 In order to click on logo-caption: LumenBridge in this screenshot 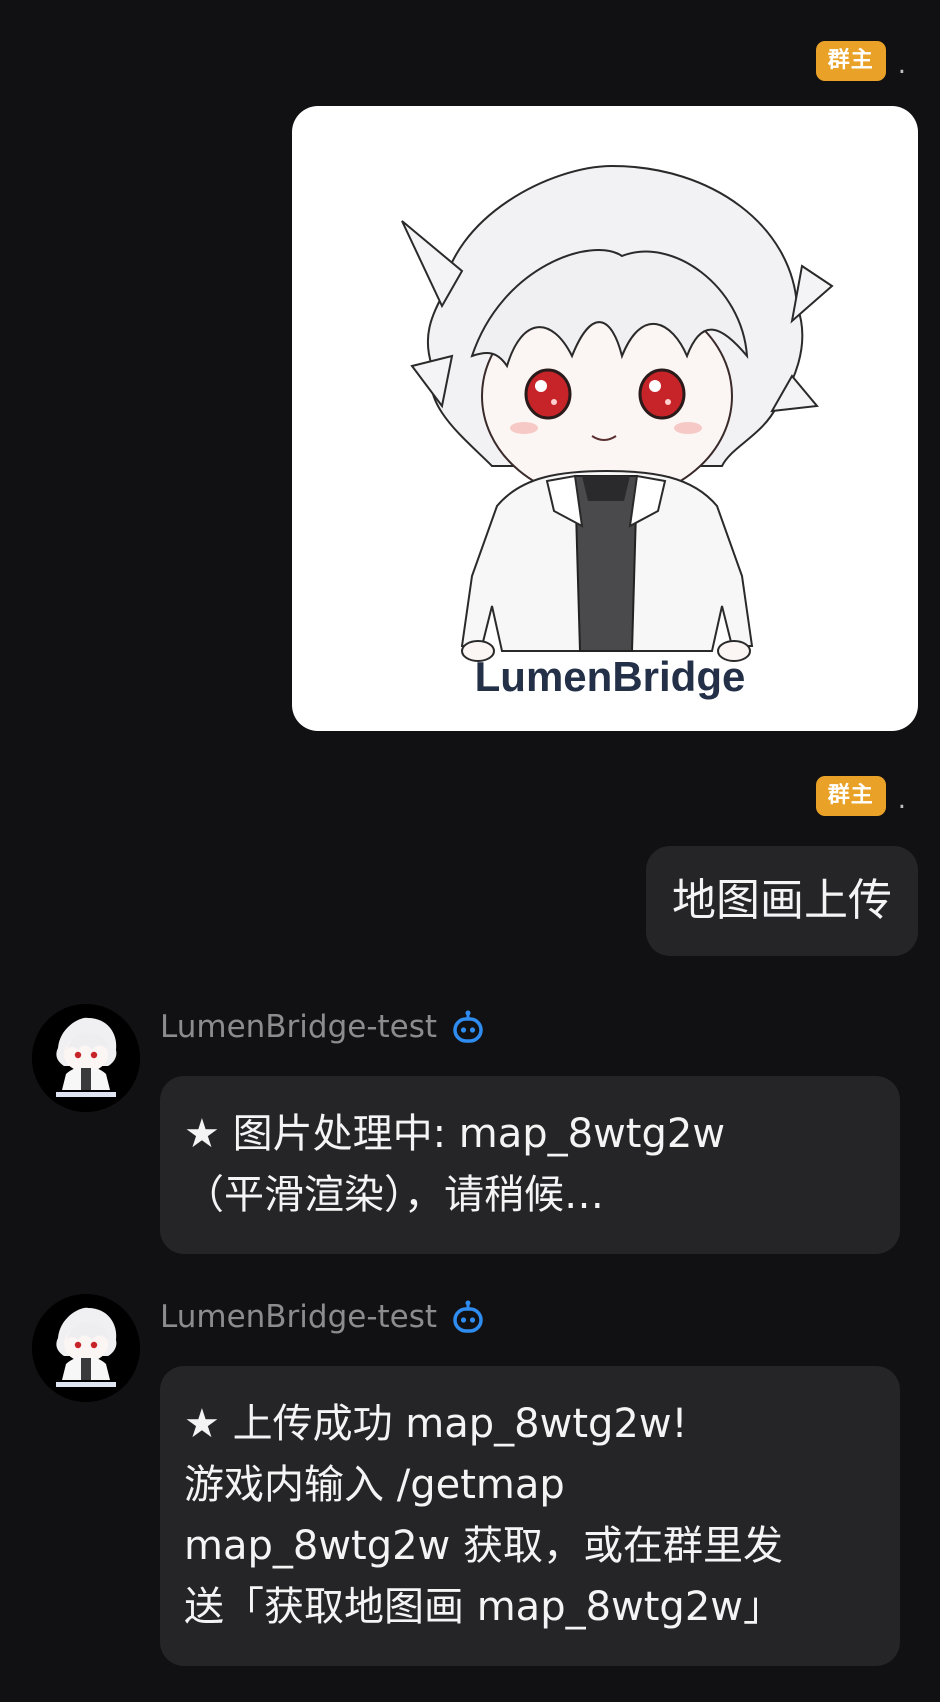, I will do `click(610, 676)`.